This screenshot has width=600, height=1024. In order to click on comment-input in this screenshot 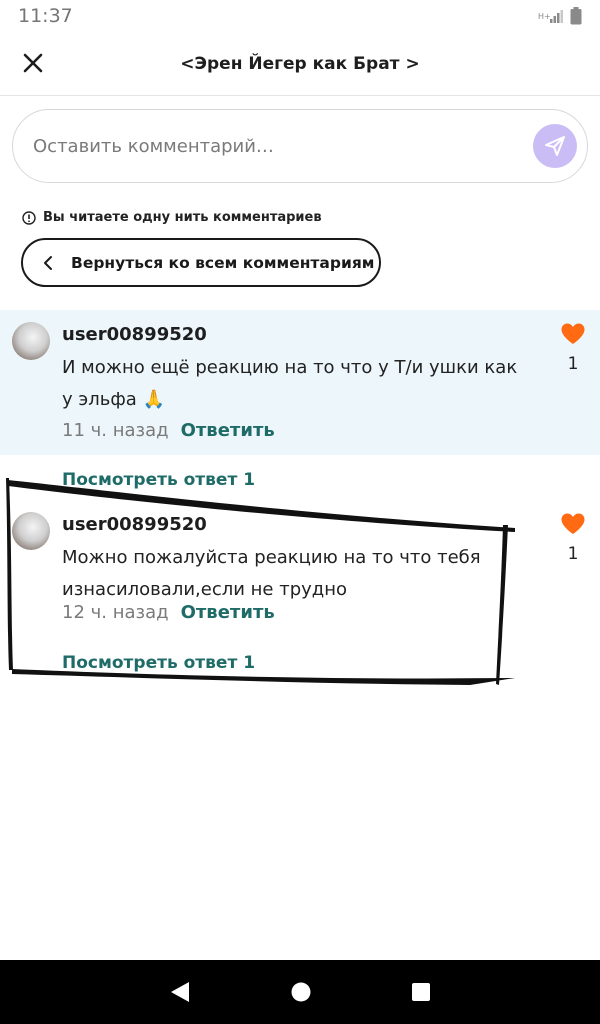, I will do `click(283, 146)`.